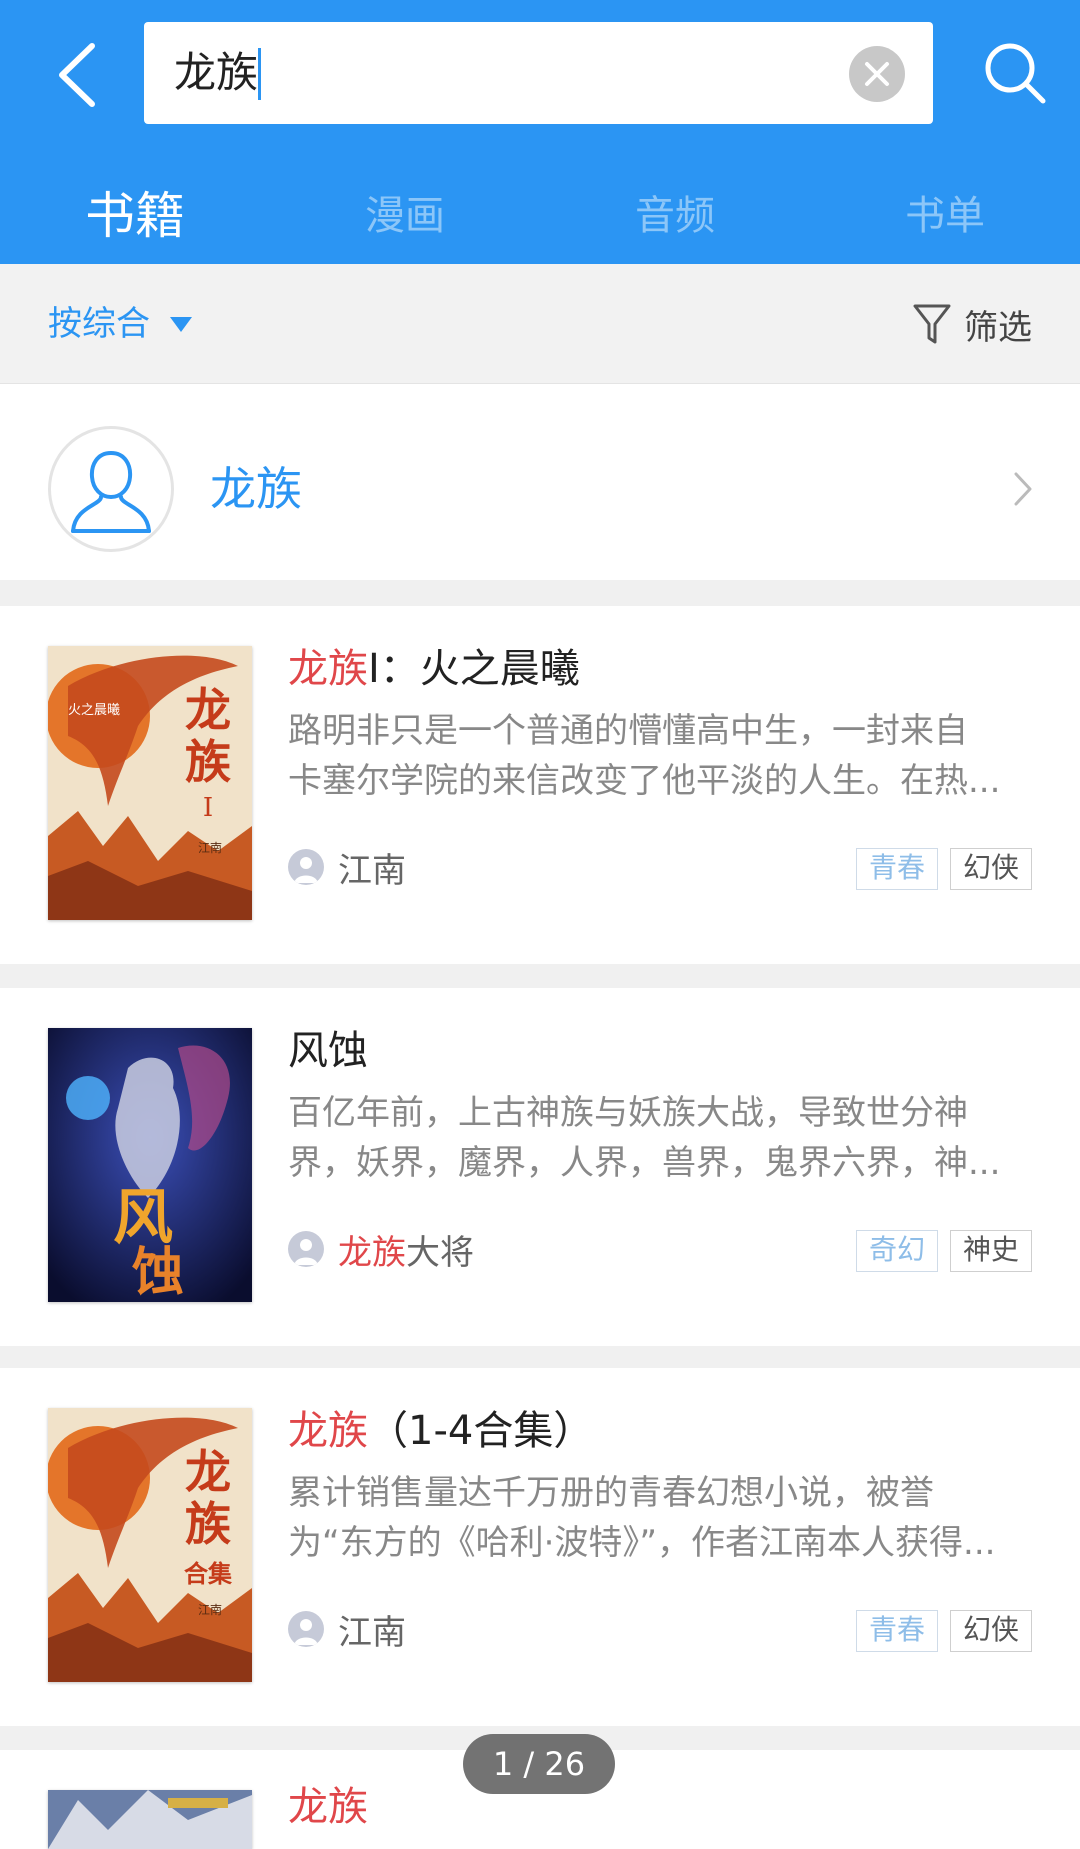 The width and height of the screenshot is (1080, 1849). Describe the element at coordinates (611, 1493) in the screenshot. I see `desc-line: 累计销售量达千万册的青春幻想小说，被誉` at that location.